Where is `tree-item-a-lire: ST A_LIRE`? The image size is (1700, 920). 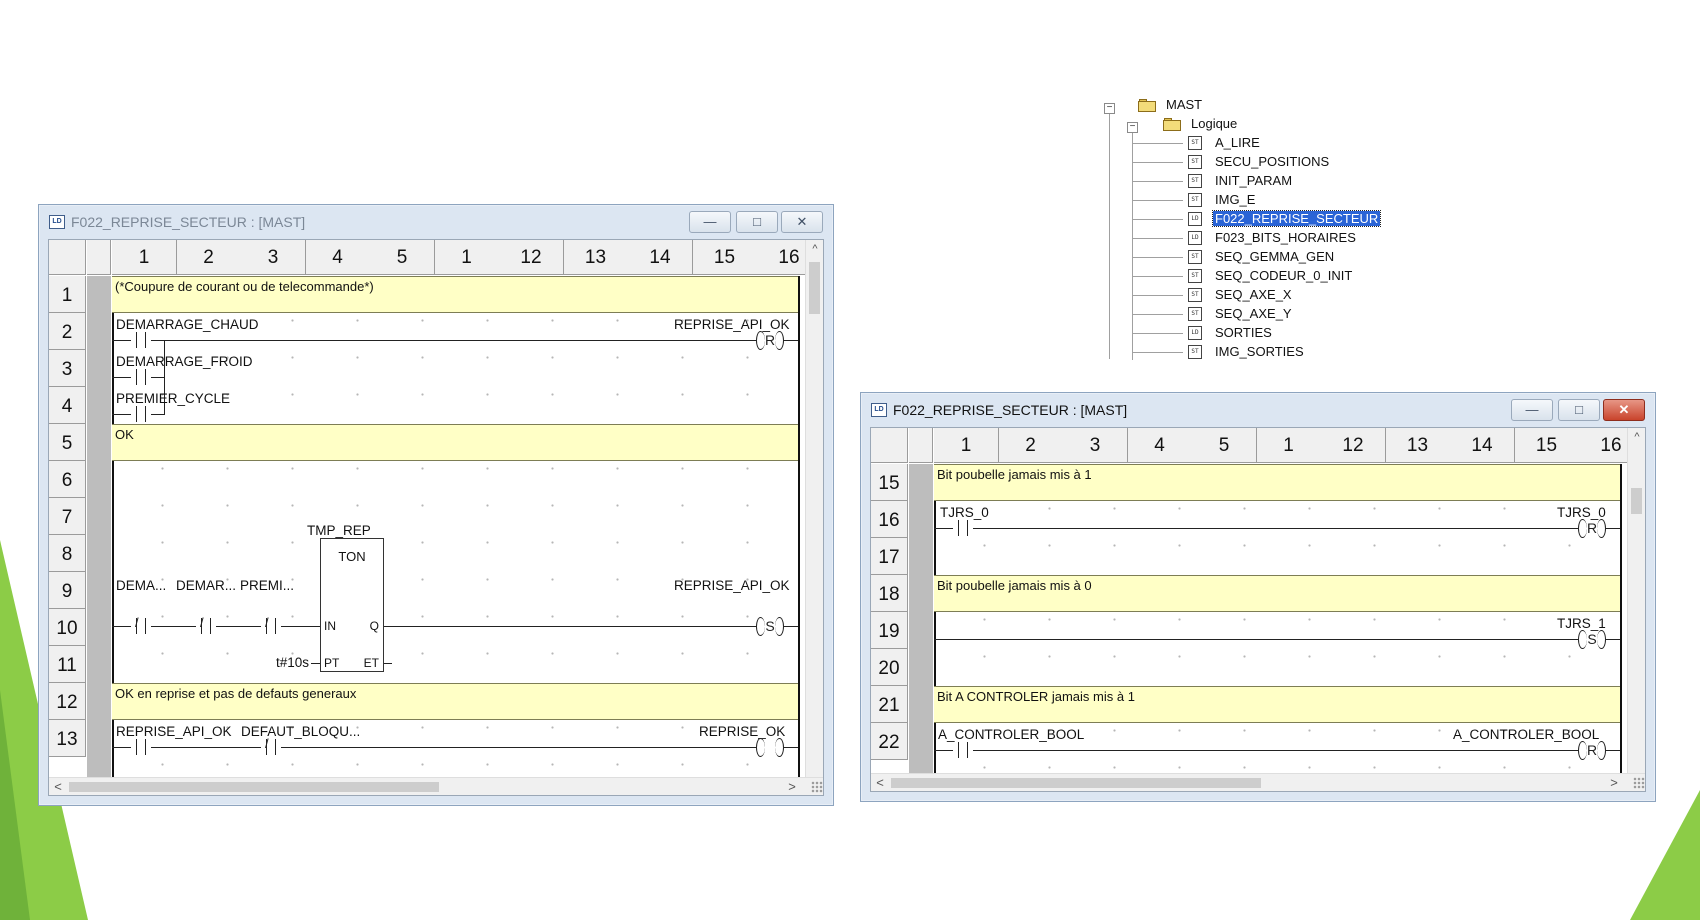
tree-item-a-lire: ST A_LIRE is located at coordinates (1248, 143).